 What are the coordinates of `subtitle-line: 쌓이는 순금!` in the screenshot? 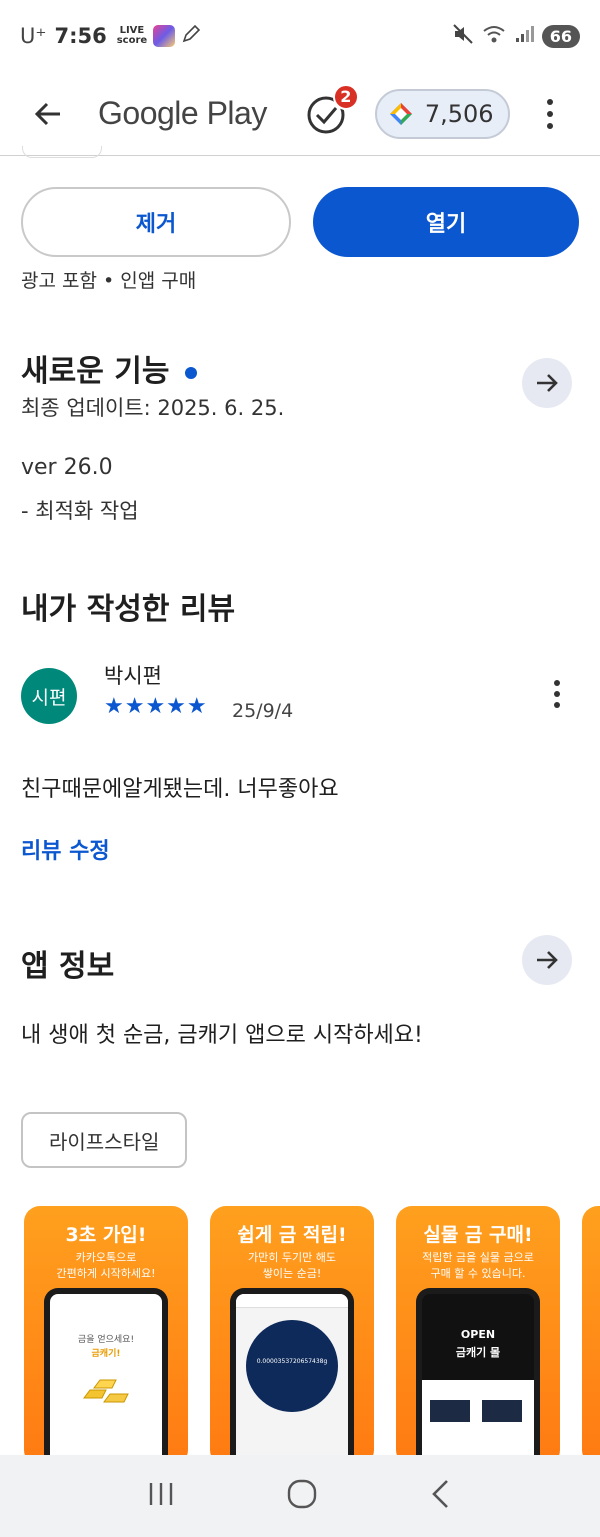 It's located at (292, 1273).